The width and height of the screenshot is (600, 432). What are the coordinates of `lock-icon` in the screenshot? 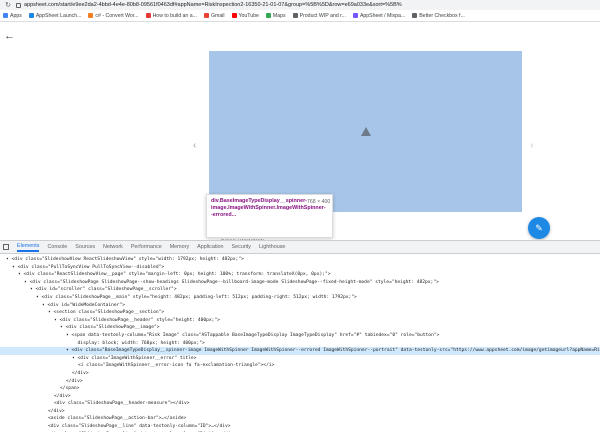 It's located at (18, 5).